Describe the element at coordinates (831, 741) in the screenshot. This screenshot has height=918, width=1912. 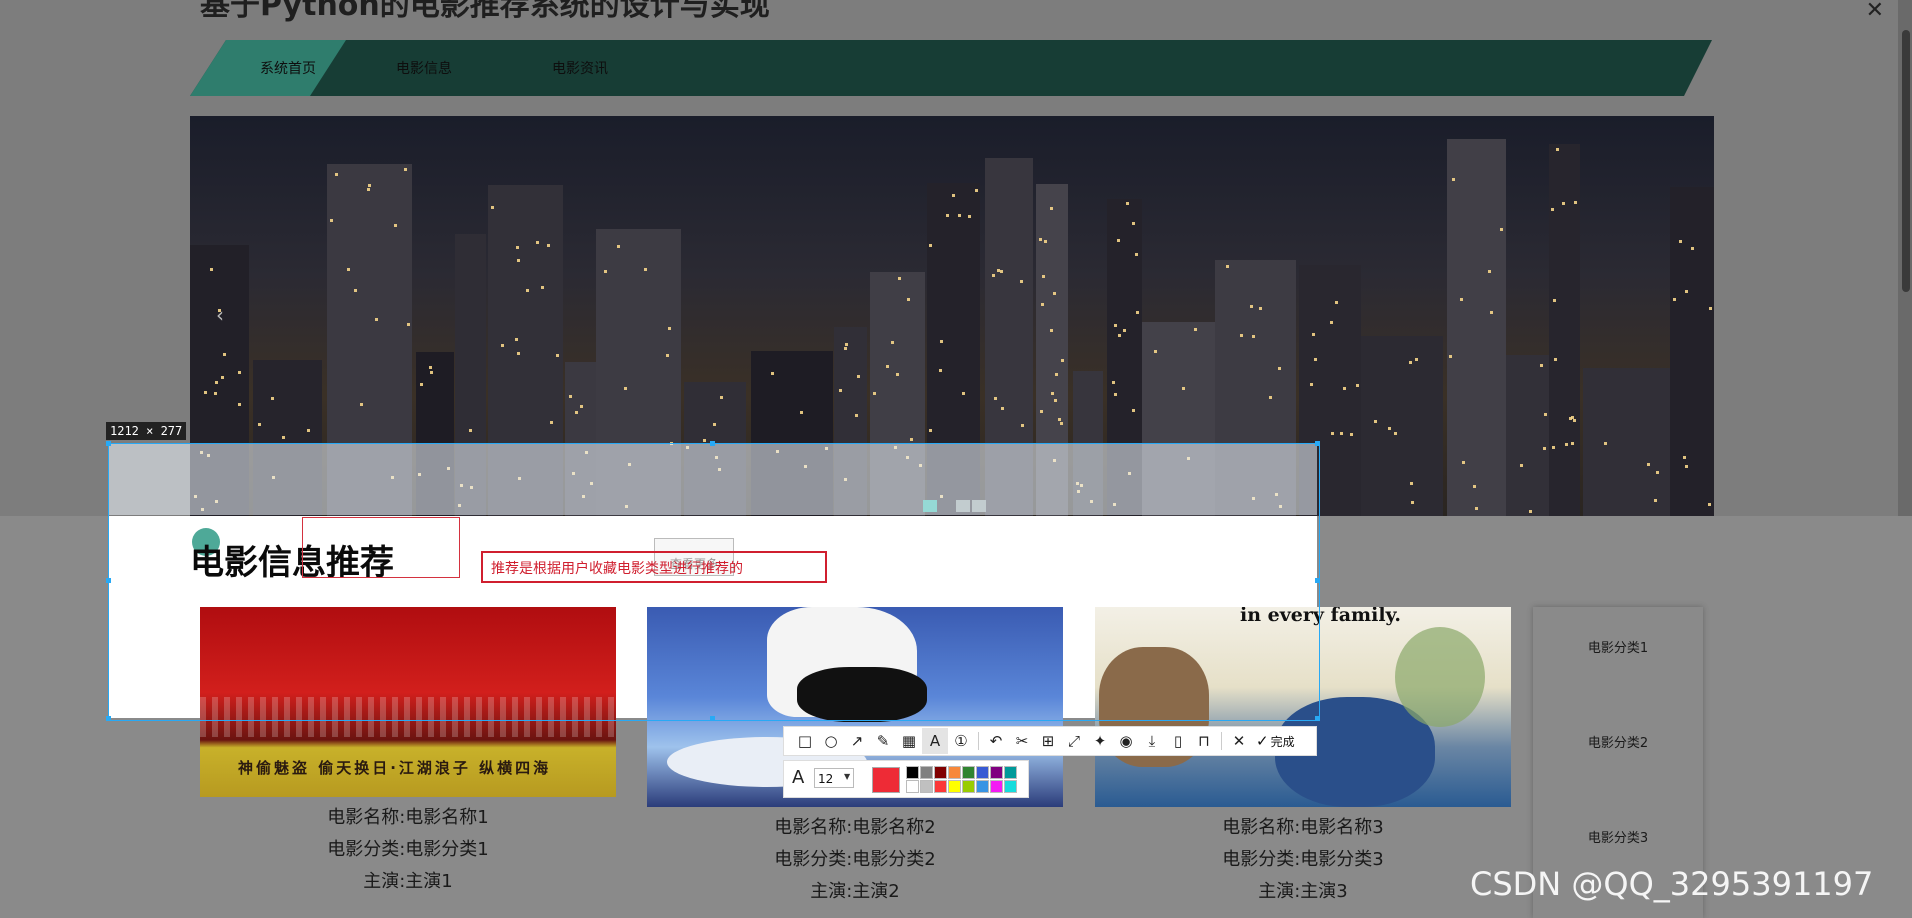
I see `ellipse-tool-icon: ○` at that location.